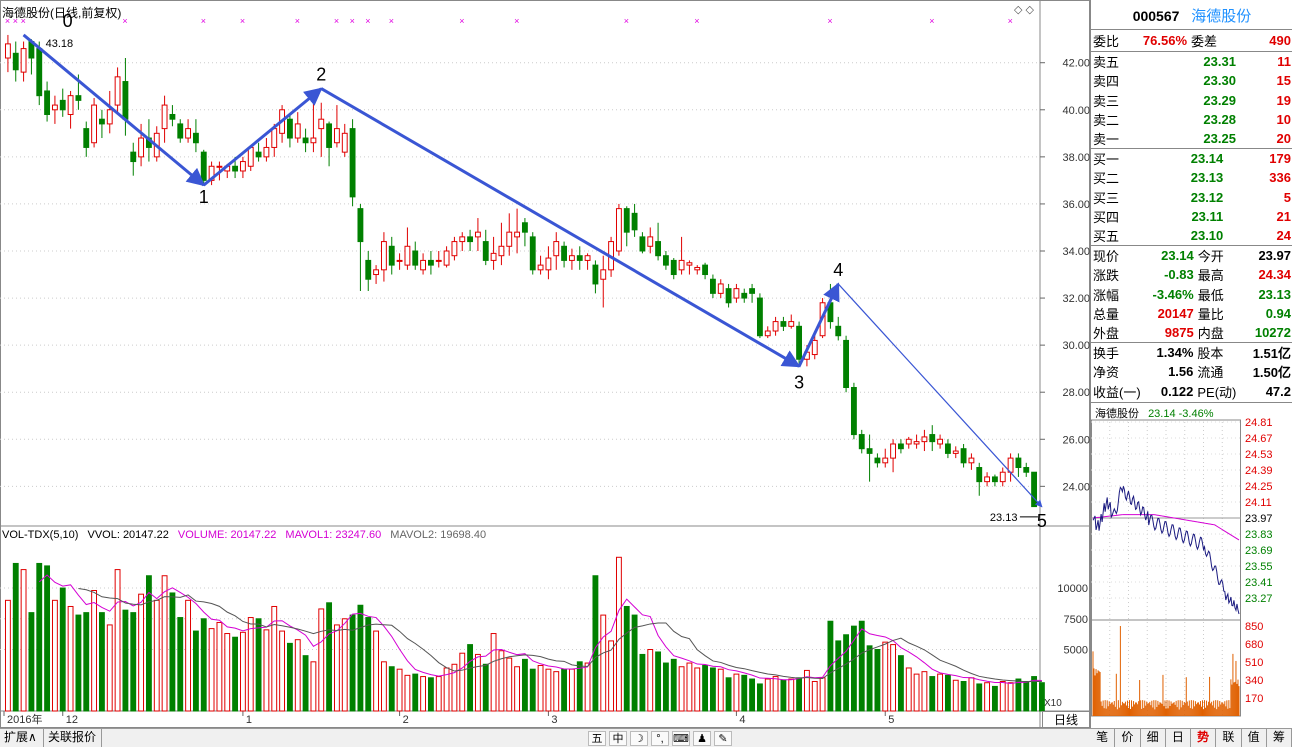 Image resolution: width=1292 pixels, height=747 pixels. What do you see at coordinates (1259, 455) in the screenshot?
I see `intraday-price-tick: 24.53` at bounding box center [1259, 455].